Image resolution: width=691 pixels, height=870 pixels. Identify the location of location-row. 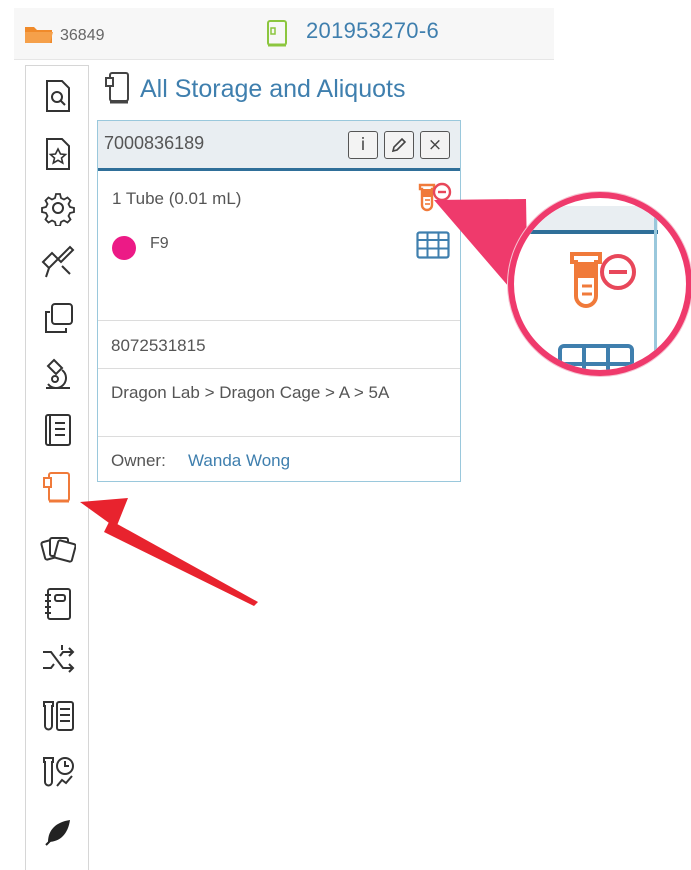
(279, 403).